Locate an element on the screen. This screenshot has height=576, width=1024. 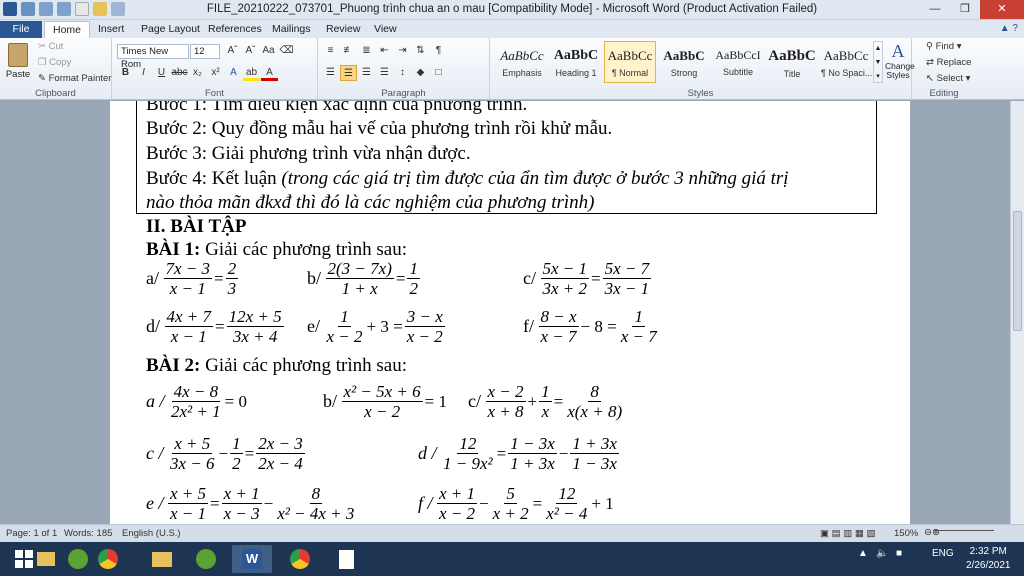
minimize-button: — is located at coordinates (935, 9).